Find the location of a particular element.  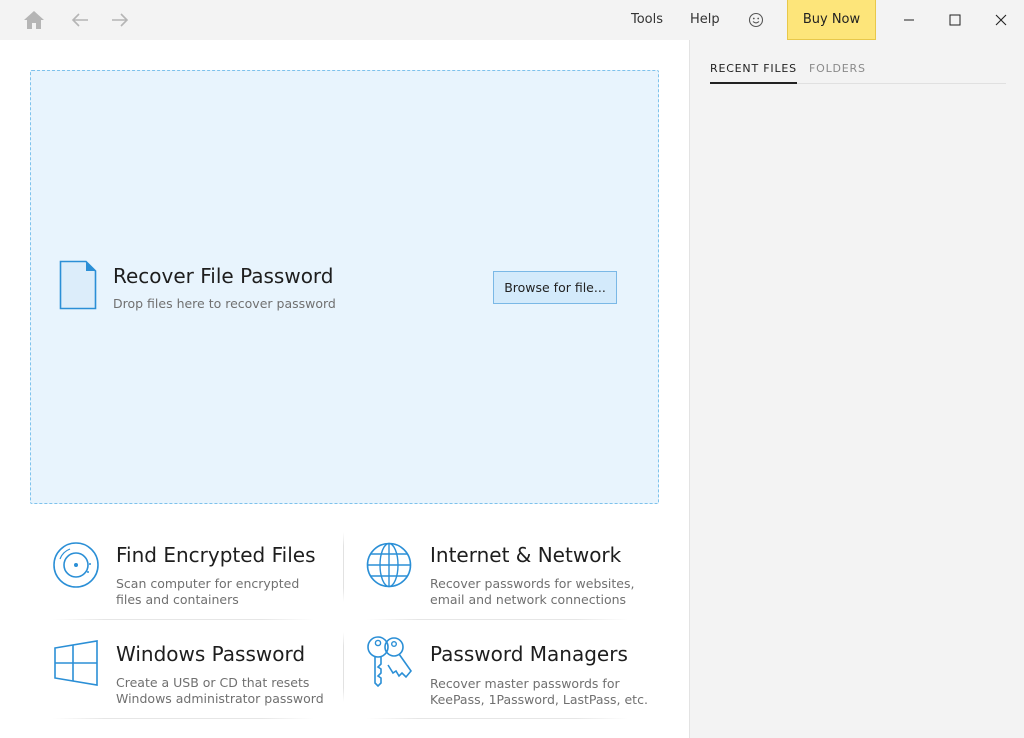

minimize-icon is located at coordinates (909, 20).